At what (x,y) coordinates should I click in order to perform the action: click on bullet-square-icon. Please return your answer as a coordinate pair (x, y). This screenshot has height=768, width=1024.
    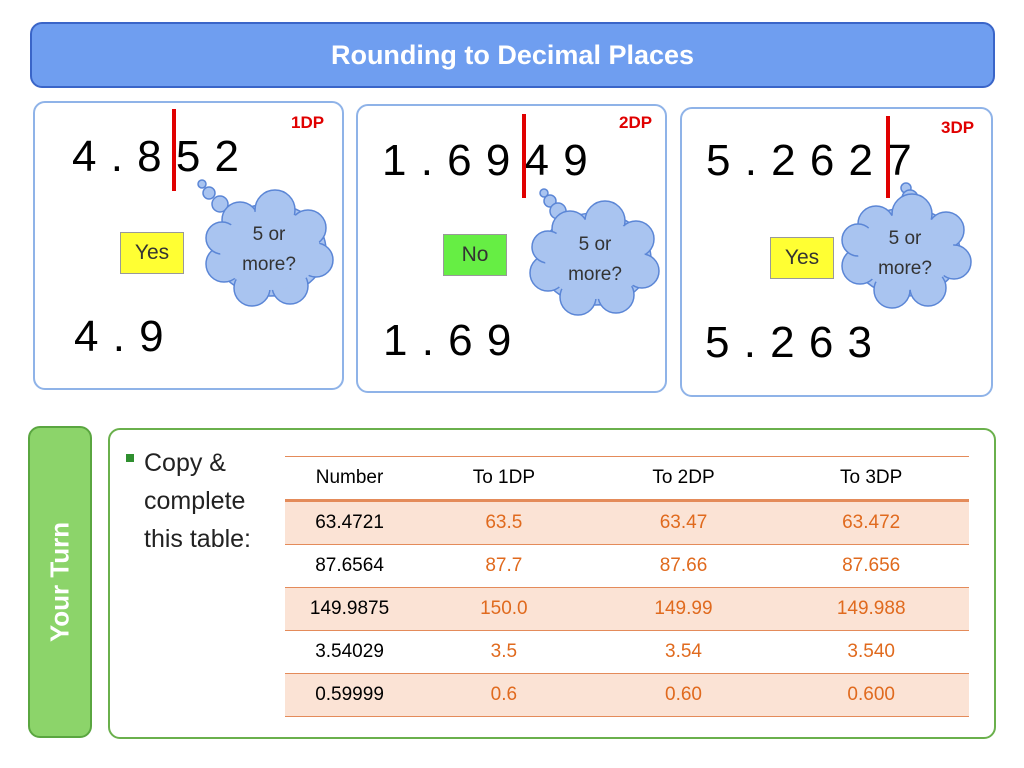
    Looking at the image, I should click on (130, 458).